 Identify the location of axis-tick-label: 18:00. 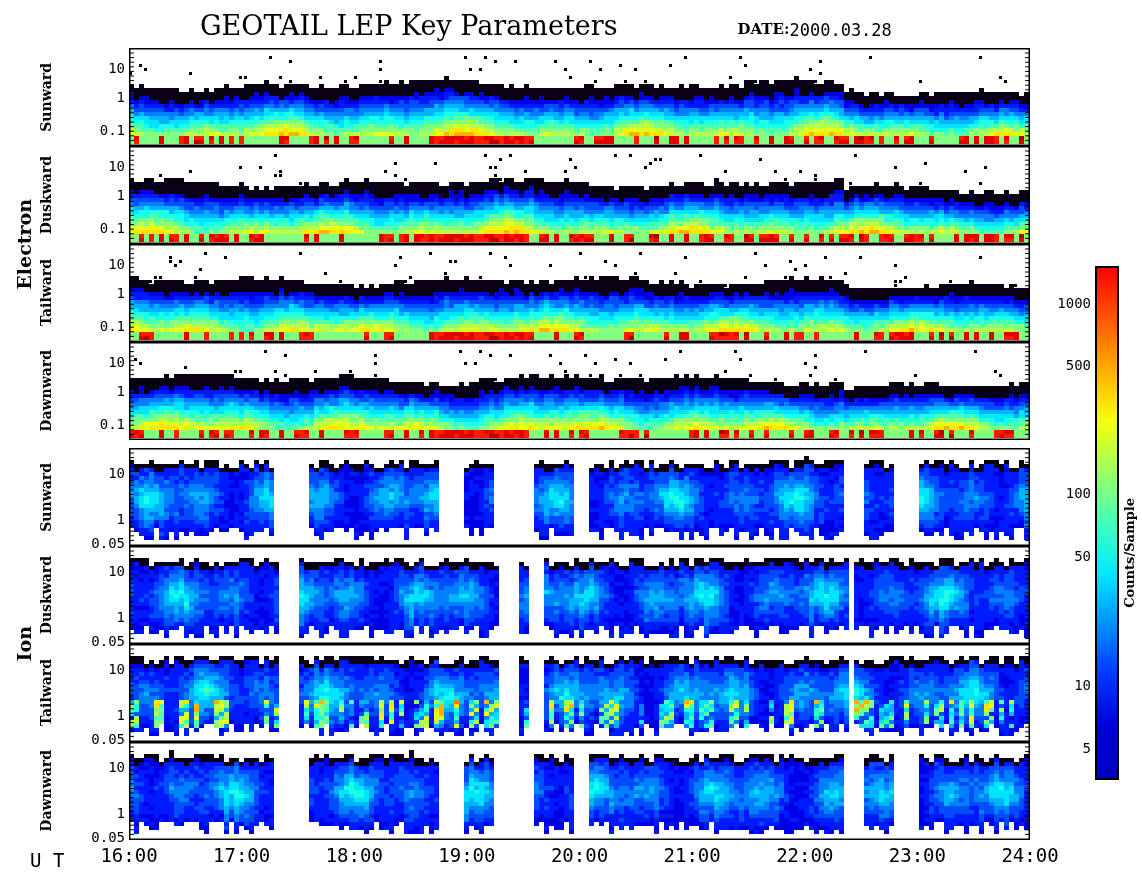
(354, 855).